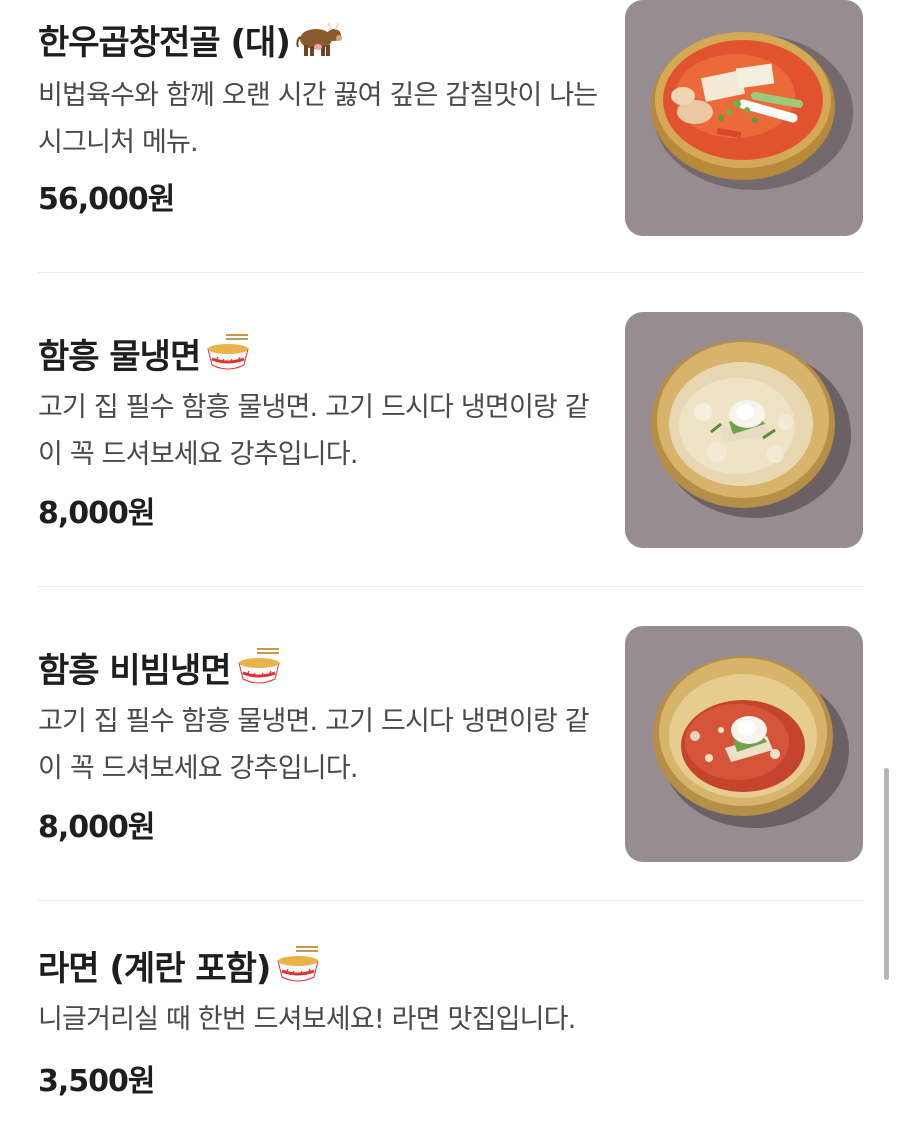 This screenshot has height=1128, width=900. What do you see at coordinates (96, 1081) in the screenshot?
I see `menu-item-price: 3,500원` at bounding box center [96, 1081].